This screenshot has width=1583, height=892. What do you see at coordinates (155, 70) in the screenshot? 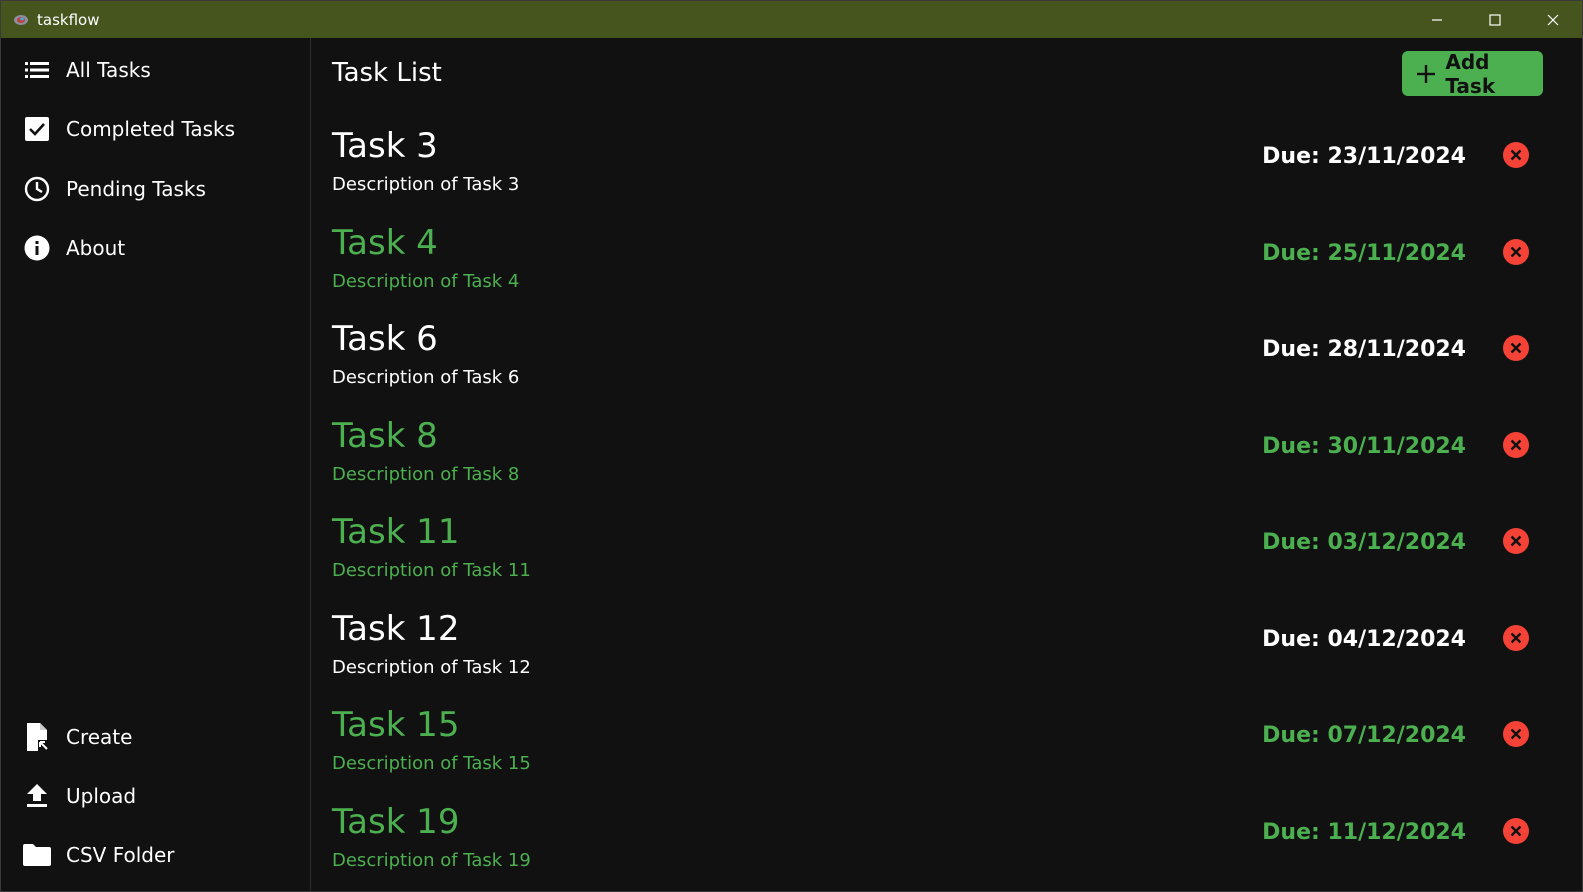
I see `sidebar-item-all-tasks: All Tasks` at bounding box center [155, 70].